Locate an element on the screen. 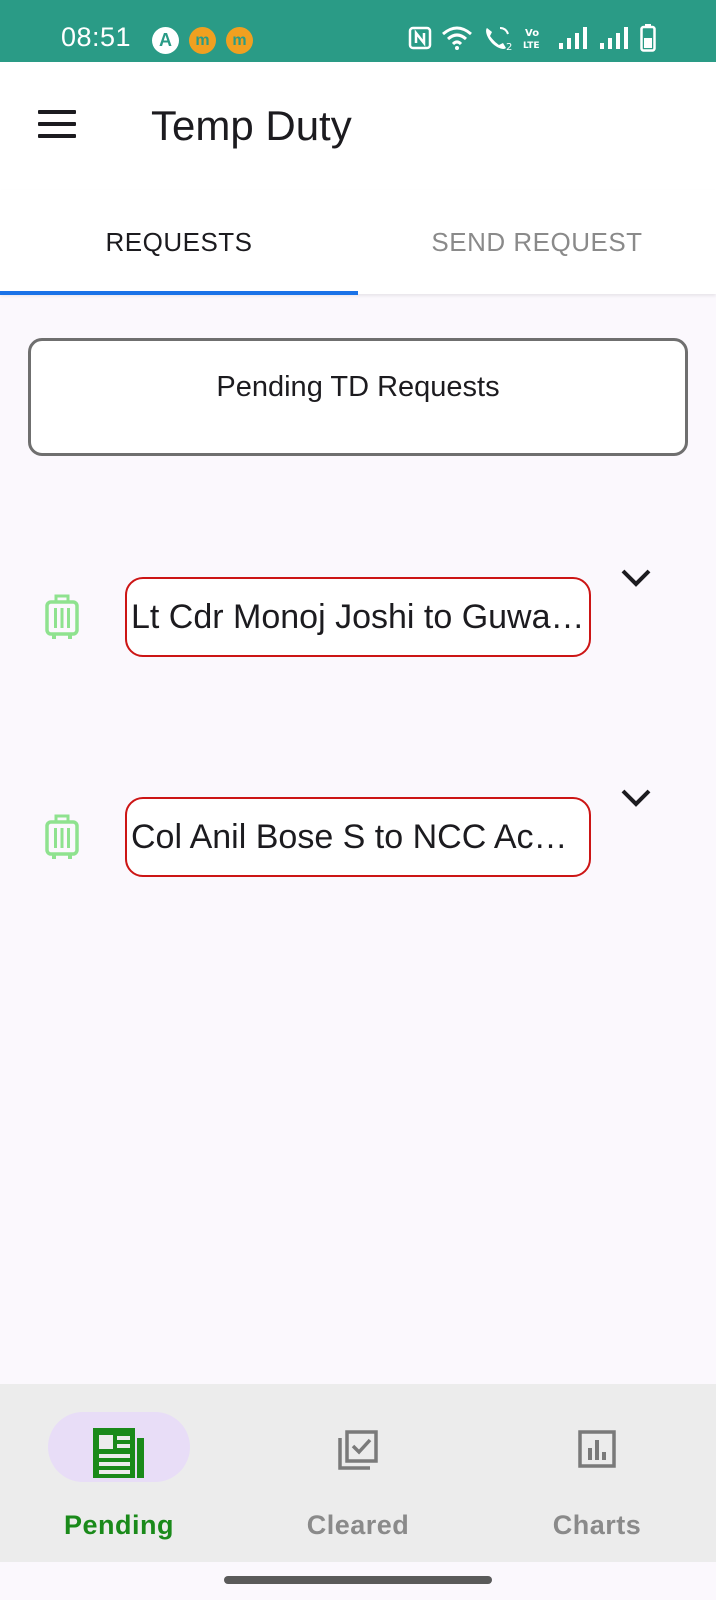 This screenshot has width=716, height=1600. wifi-calling-icon: 2 is located at coordinates (499, 39).